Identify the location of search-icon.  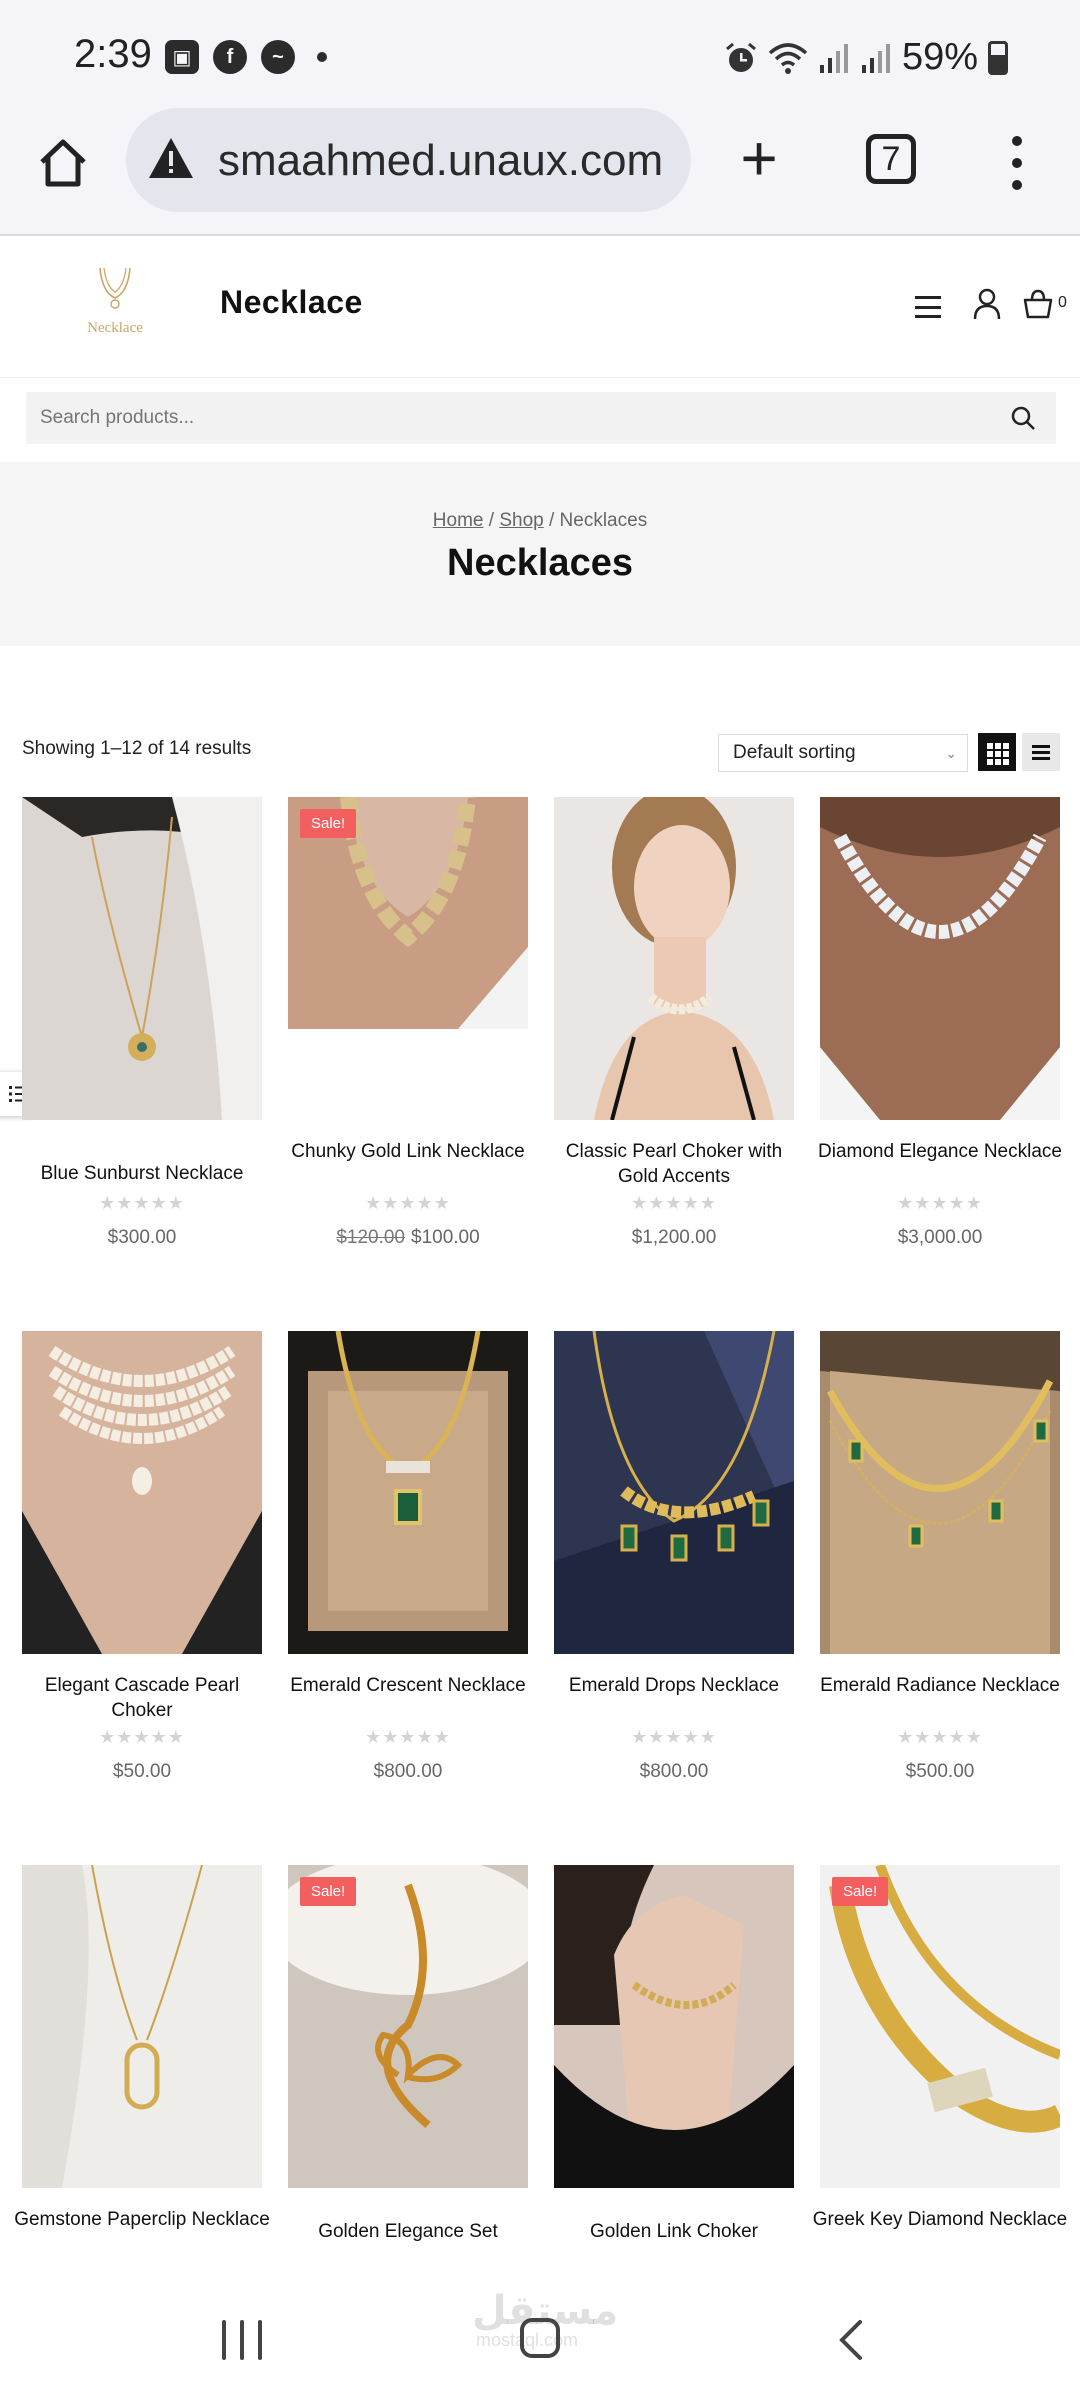
(1023, 418).